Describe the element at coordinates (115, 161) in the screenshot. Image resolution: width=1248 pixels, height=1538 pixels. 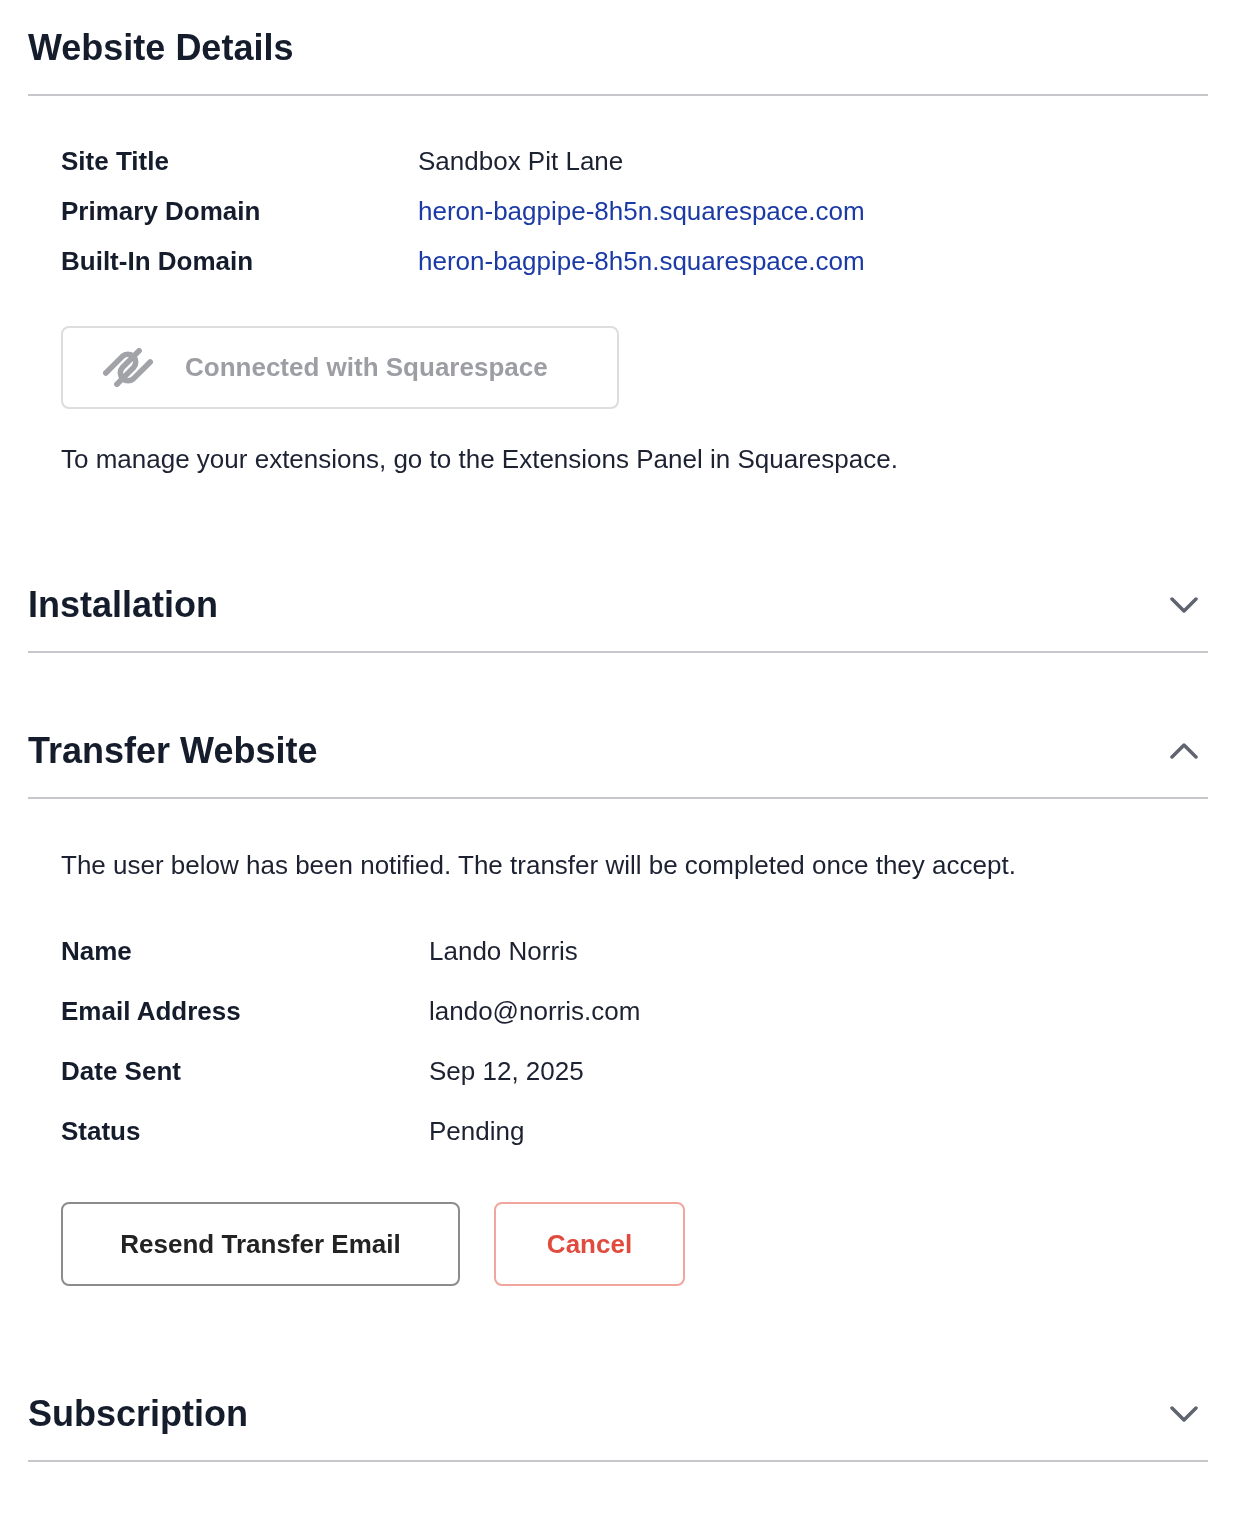
I see `field-label: Site Title` at that location.